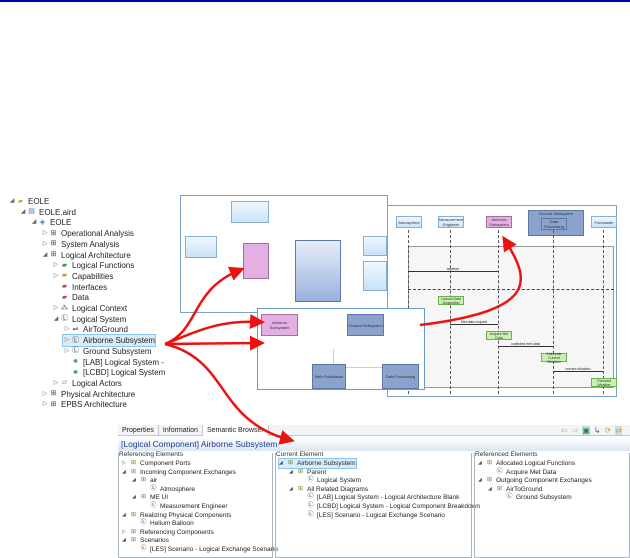  What do you see at coordinates (86, 255) in the screenshot?
I see `tree-item: ◢ ⊞ Logical Architecture` at bounding box center [86, 255].